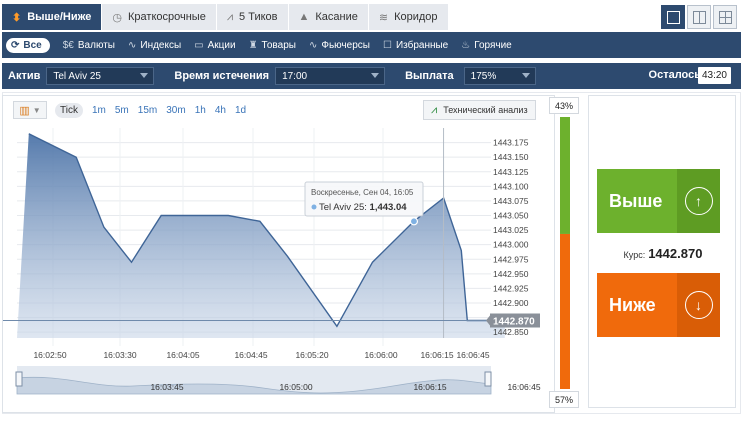  I want to click on call-button-label: Выше, so click(636, 200).